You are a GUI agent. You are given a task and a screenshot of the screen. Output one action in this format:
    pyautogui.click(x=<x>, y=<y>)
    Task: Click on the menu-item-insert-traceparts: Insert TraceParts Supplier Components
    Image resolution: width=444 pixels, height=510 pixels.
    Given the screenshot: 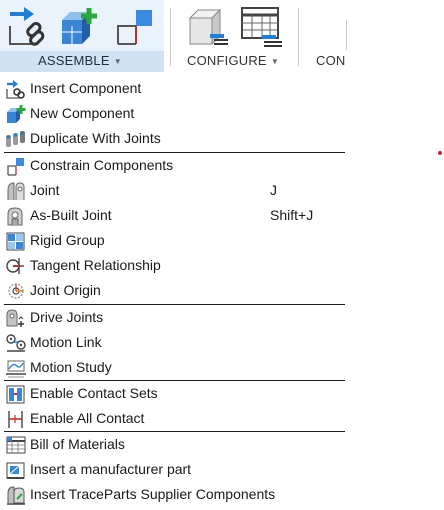 What is the action you would take?
    pyautogui.click(x=173, y=494)
    